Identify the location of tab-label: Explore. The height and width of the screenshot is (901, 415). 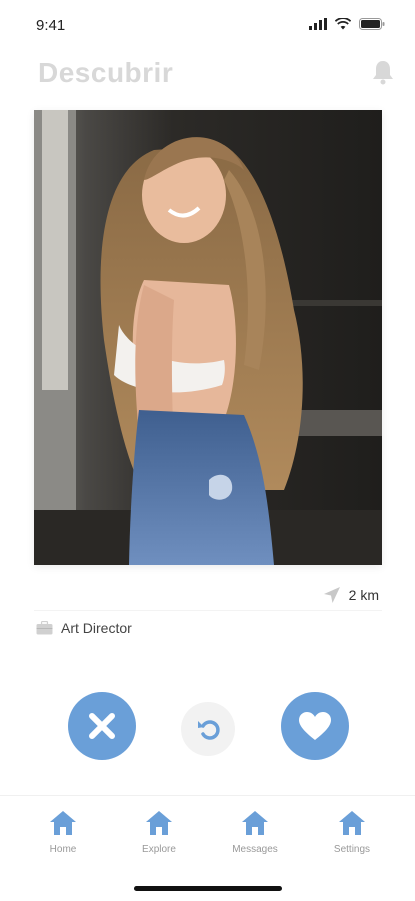
(159, 849).